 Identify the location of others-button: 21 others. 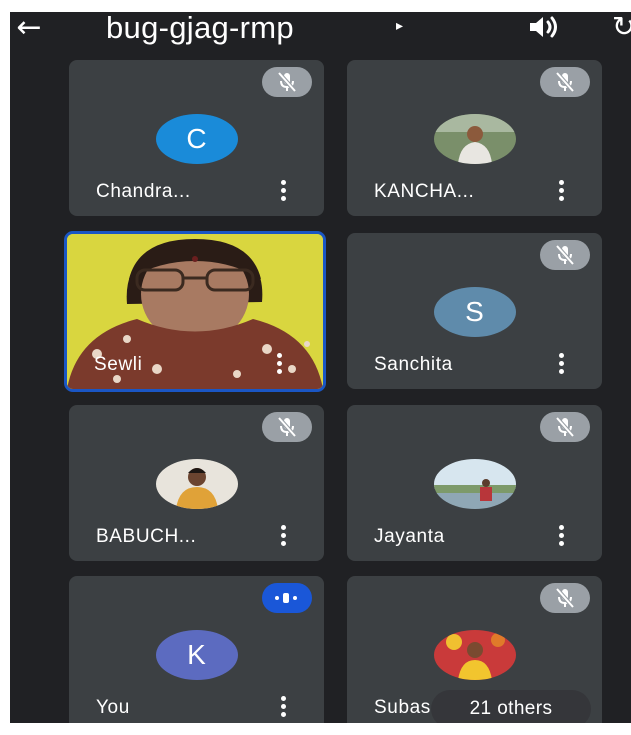
(511, 706).